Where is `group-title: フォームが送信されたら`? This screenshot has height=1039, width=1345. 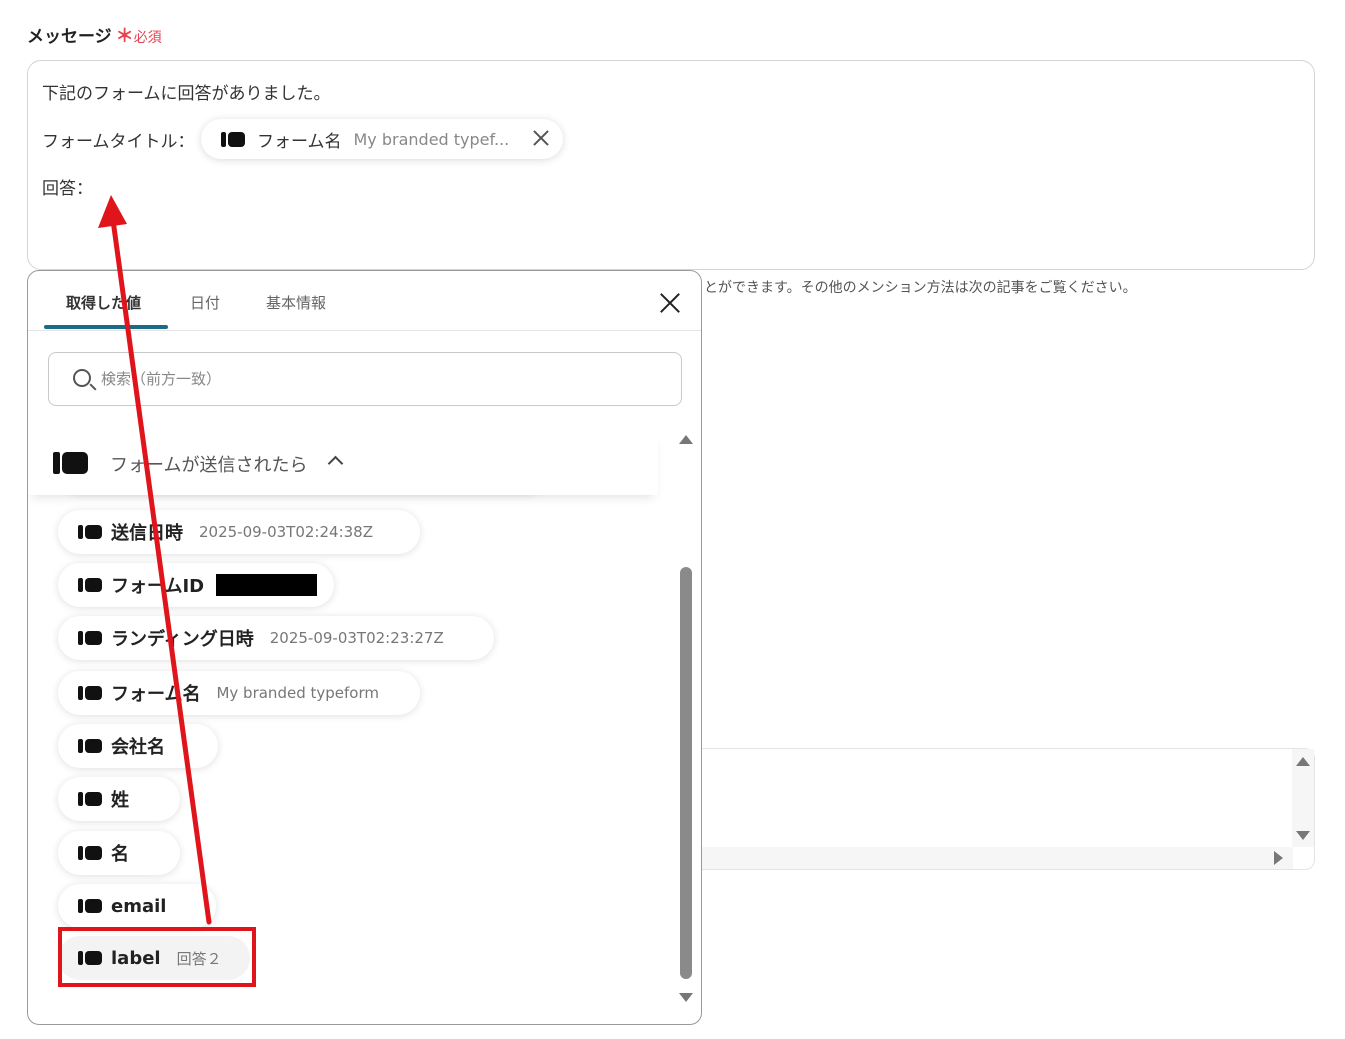 group-title: フォームが送信されたら is located at coordinates (209, 465).